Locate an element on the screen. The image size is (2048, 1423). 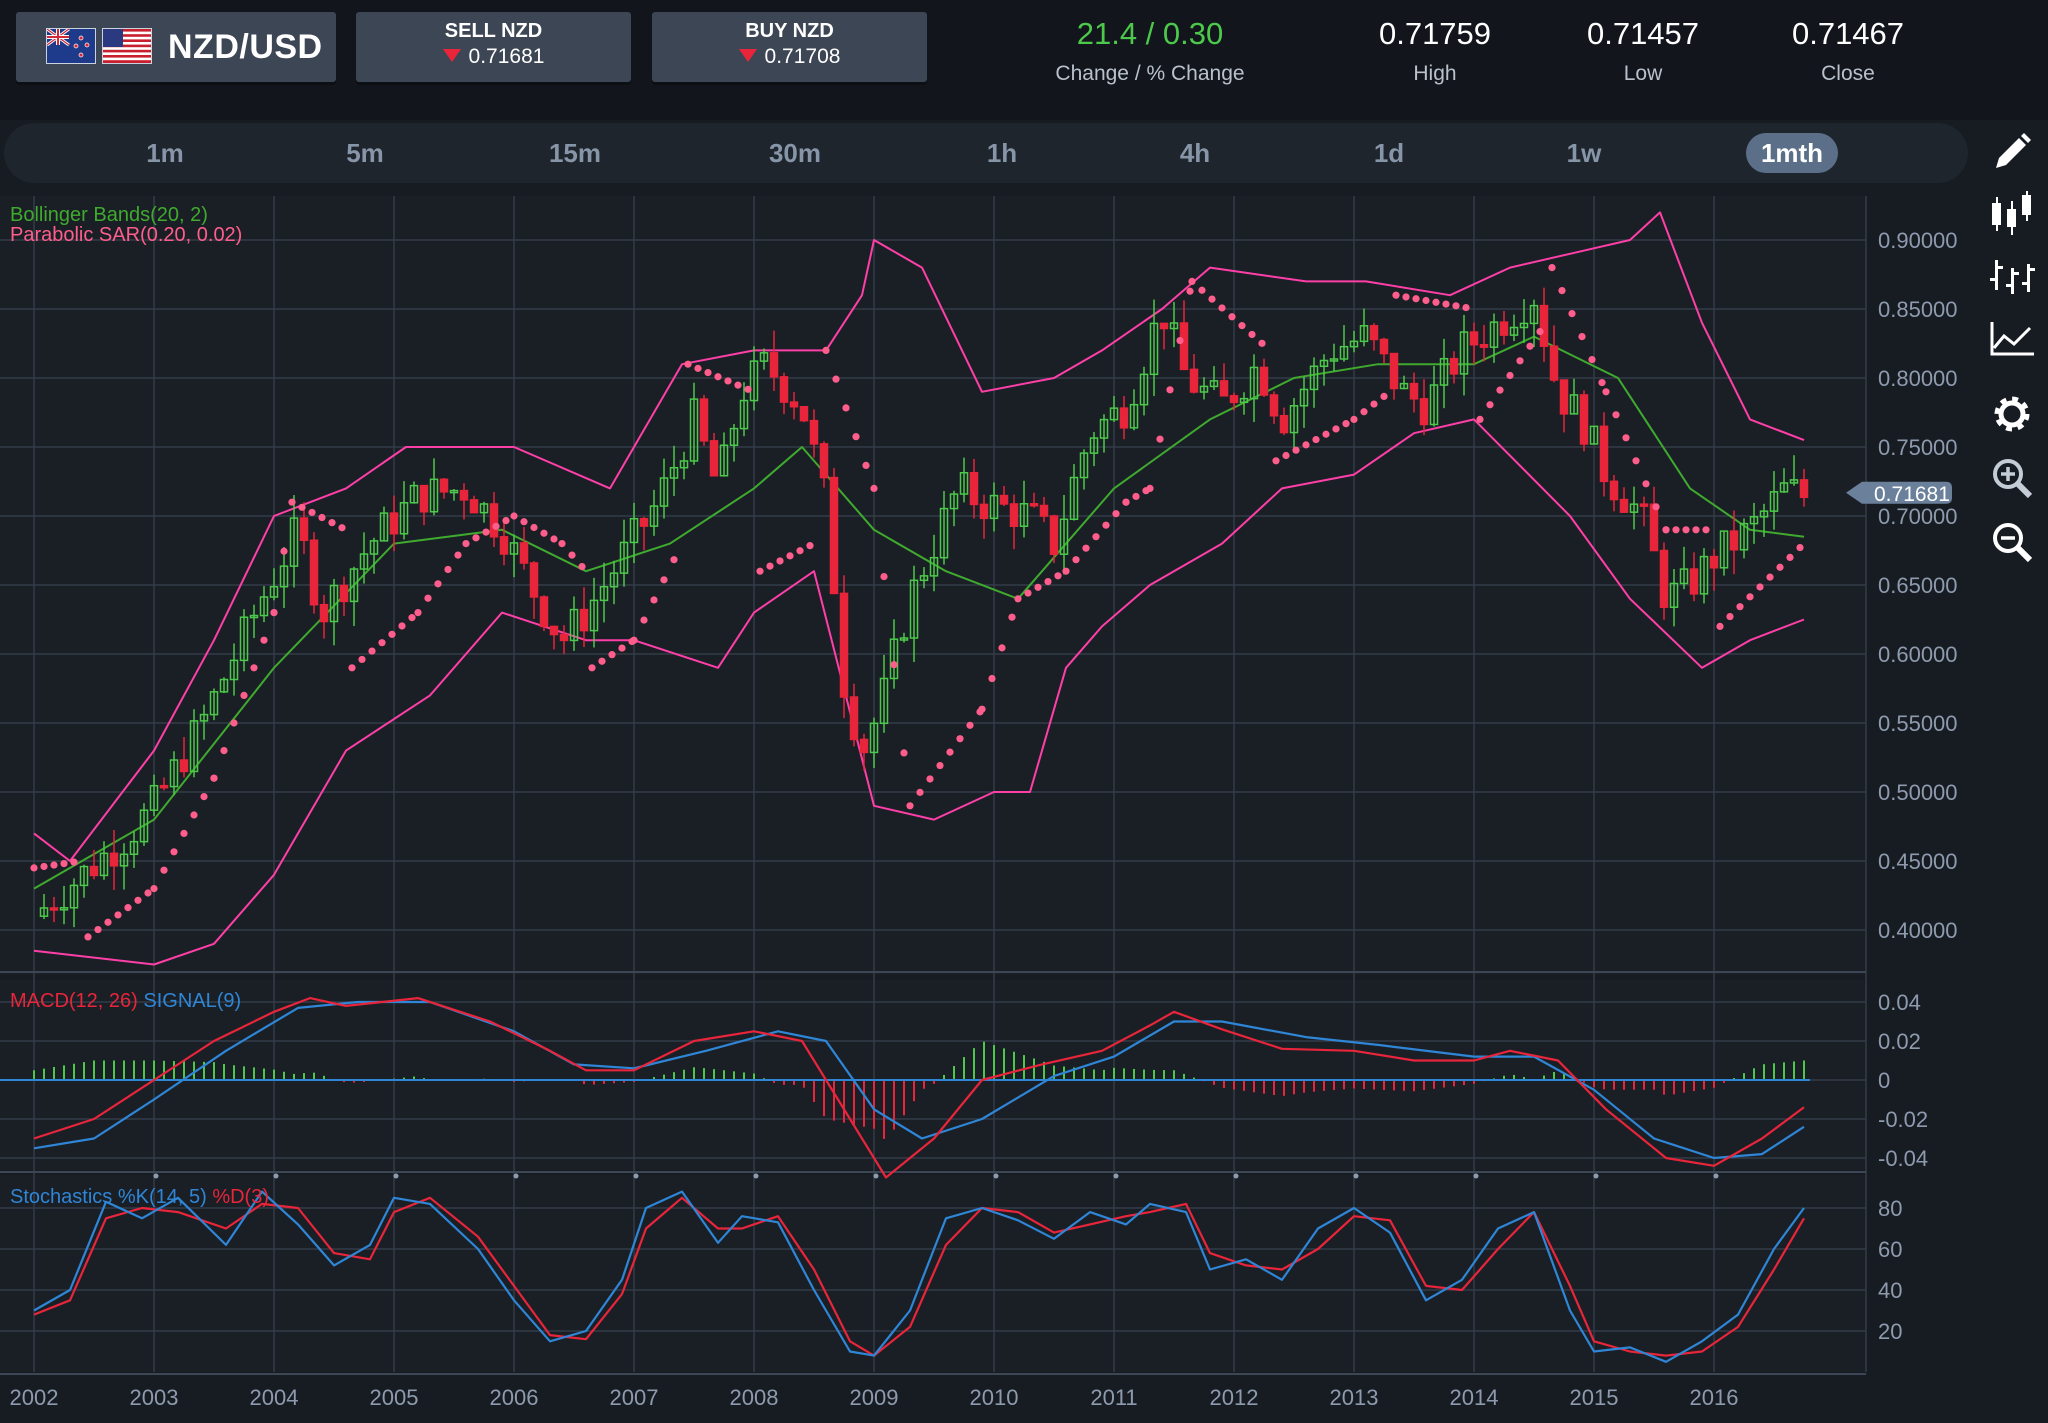
x-tick-label: 2008 is located at coordinates (754, 1397).